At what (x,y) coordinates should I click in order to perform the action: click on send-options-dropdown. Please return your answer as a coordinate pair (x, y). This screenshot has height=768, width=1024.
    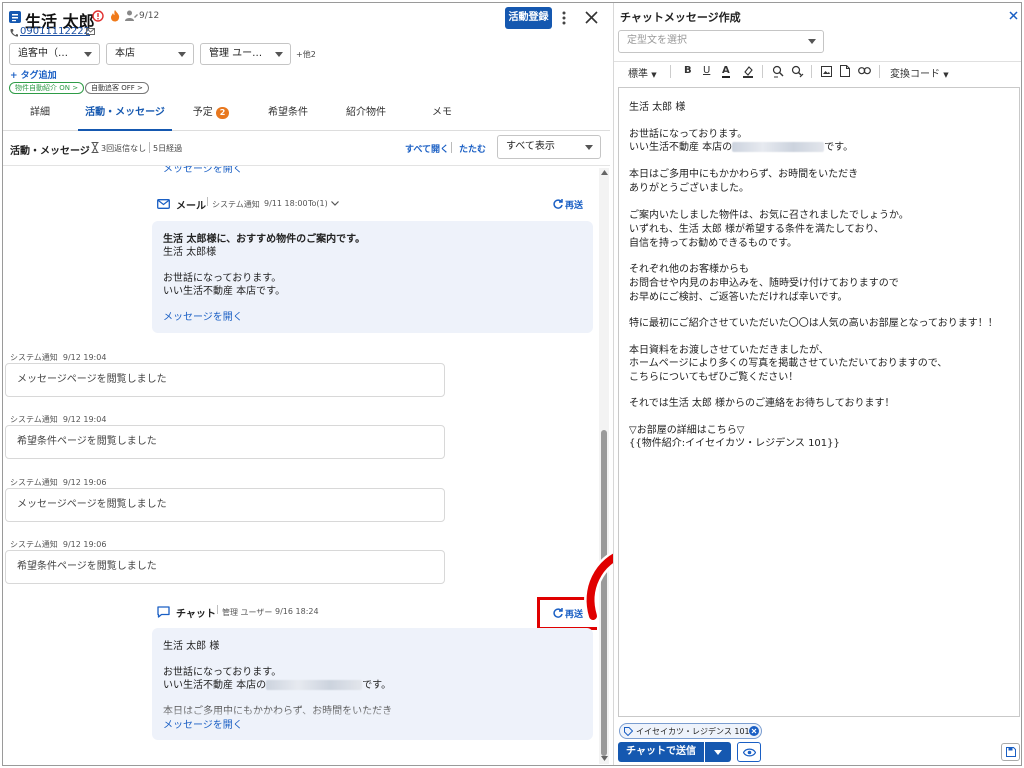
    Looking at the image, I should click on (718, 752).